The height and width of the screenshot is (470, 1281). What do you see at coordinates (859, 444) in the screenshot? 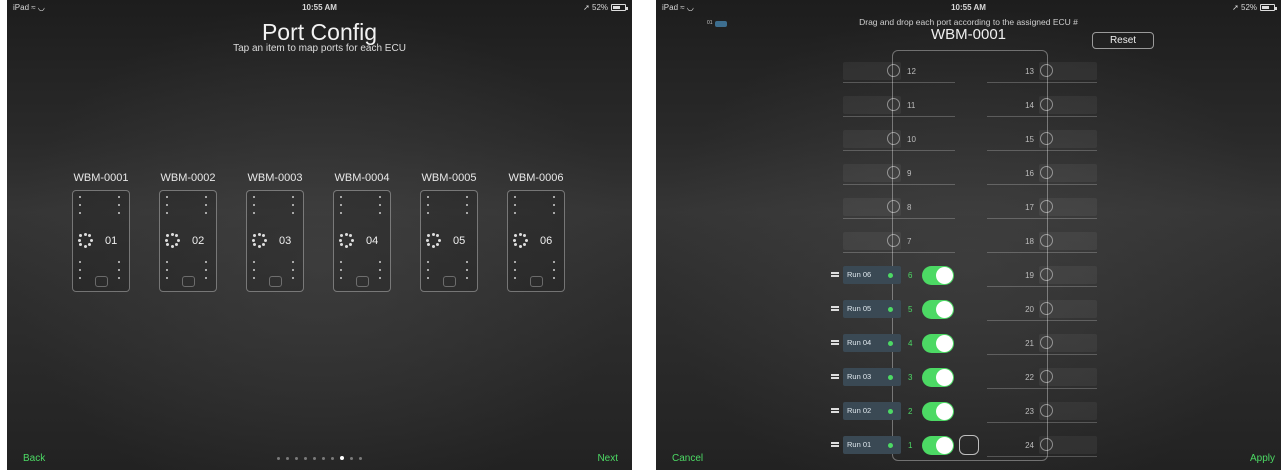
I see `run-label: Run 01` at bounding box center [859, 444].